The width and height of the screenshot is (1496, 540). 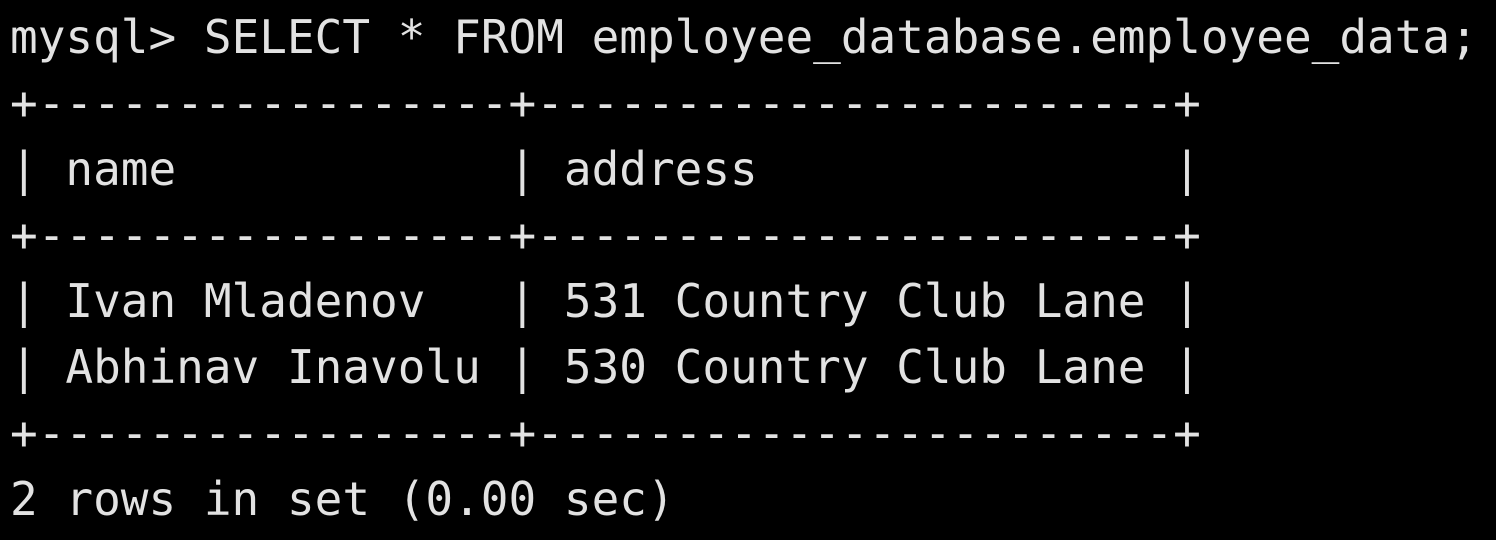 I want to click on mysql-prompt: mysql>, so click(x=107, y=37).